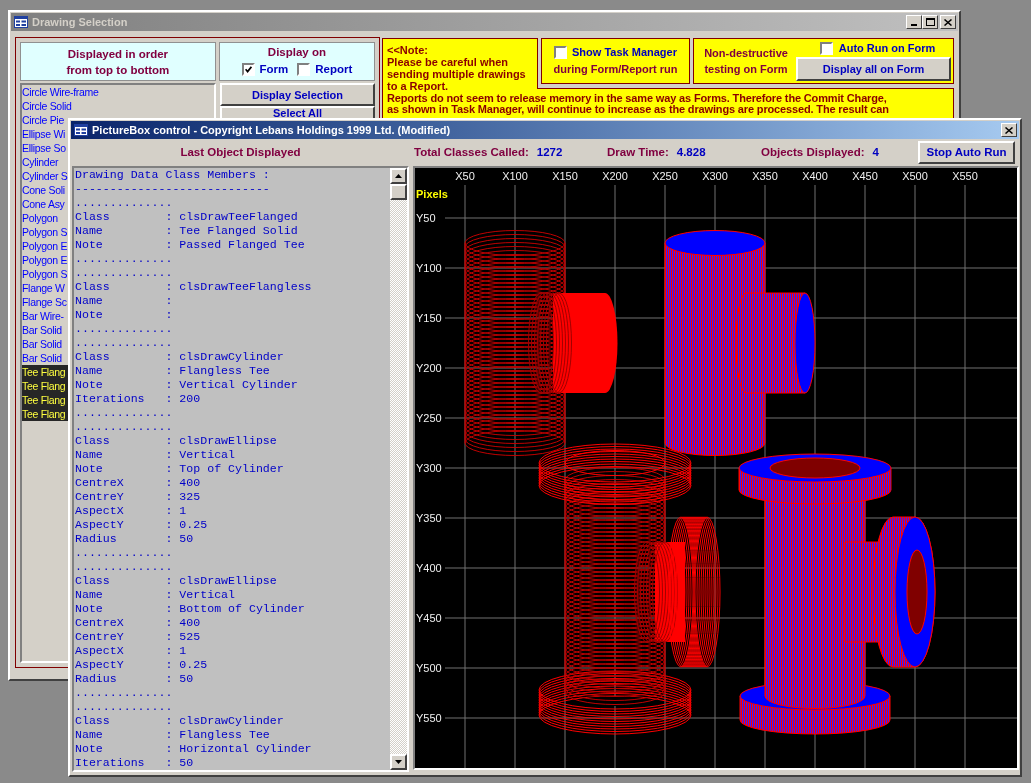 This screenshot has height=783, width=1031. Describe the element at coordinates (966, 152) in the screenshot. I see `stop-auto-run-button: Stop Auto Run` at that location.